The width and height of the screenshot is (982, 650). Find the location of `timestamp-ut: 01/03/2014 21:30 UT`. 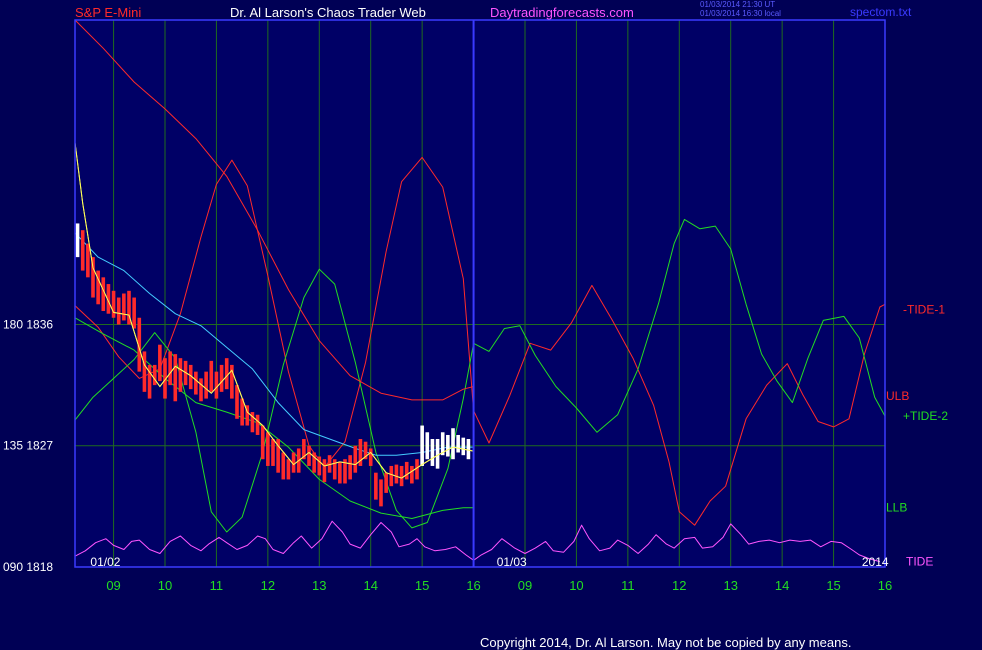

timestamp-ut: 01/03/2014 21:30 UT is located at coordinates (738, 4).